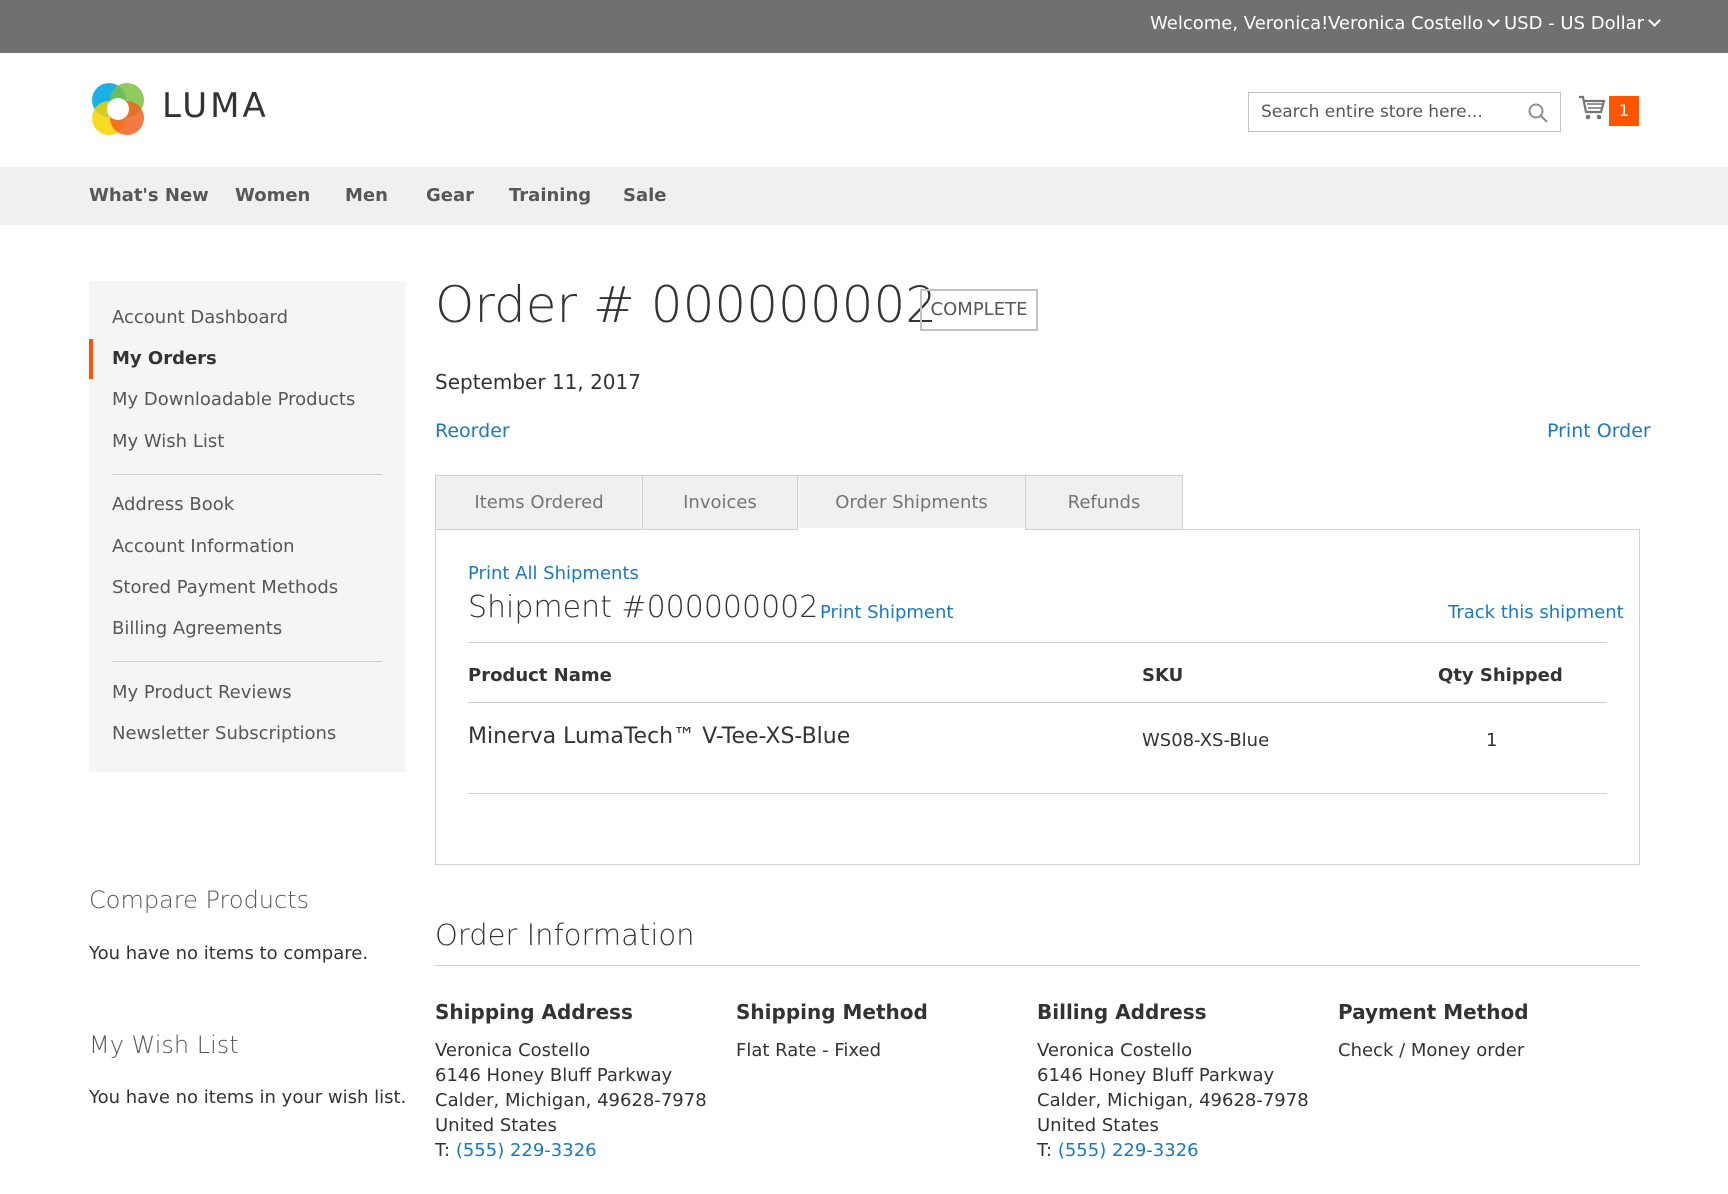  What do you see at coordinates (1431, 1050) in the screenshot?
I see `payment-method-value: Check / Money order` at bounding box center [1431, 1050].